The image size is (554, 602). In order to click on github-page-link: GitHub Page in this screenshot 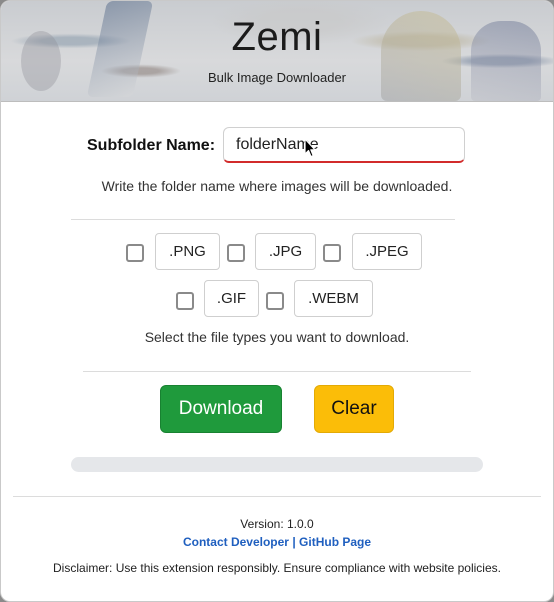, I will do `click(335, 542)`.